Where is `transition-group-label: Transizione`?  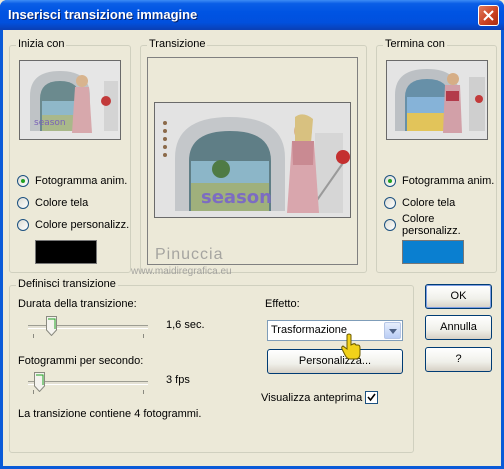
transition-group-label: Transizione is located at coordinates (177, 44).